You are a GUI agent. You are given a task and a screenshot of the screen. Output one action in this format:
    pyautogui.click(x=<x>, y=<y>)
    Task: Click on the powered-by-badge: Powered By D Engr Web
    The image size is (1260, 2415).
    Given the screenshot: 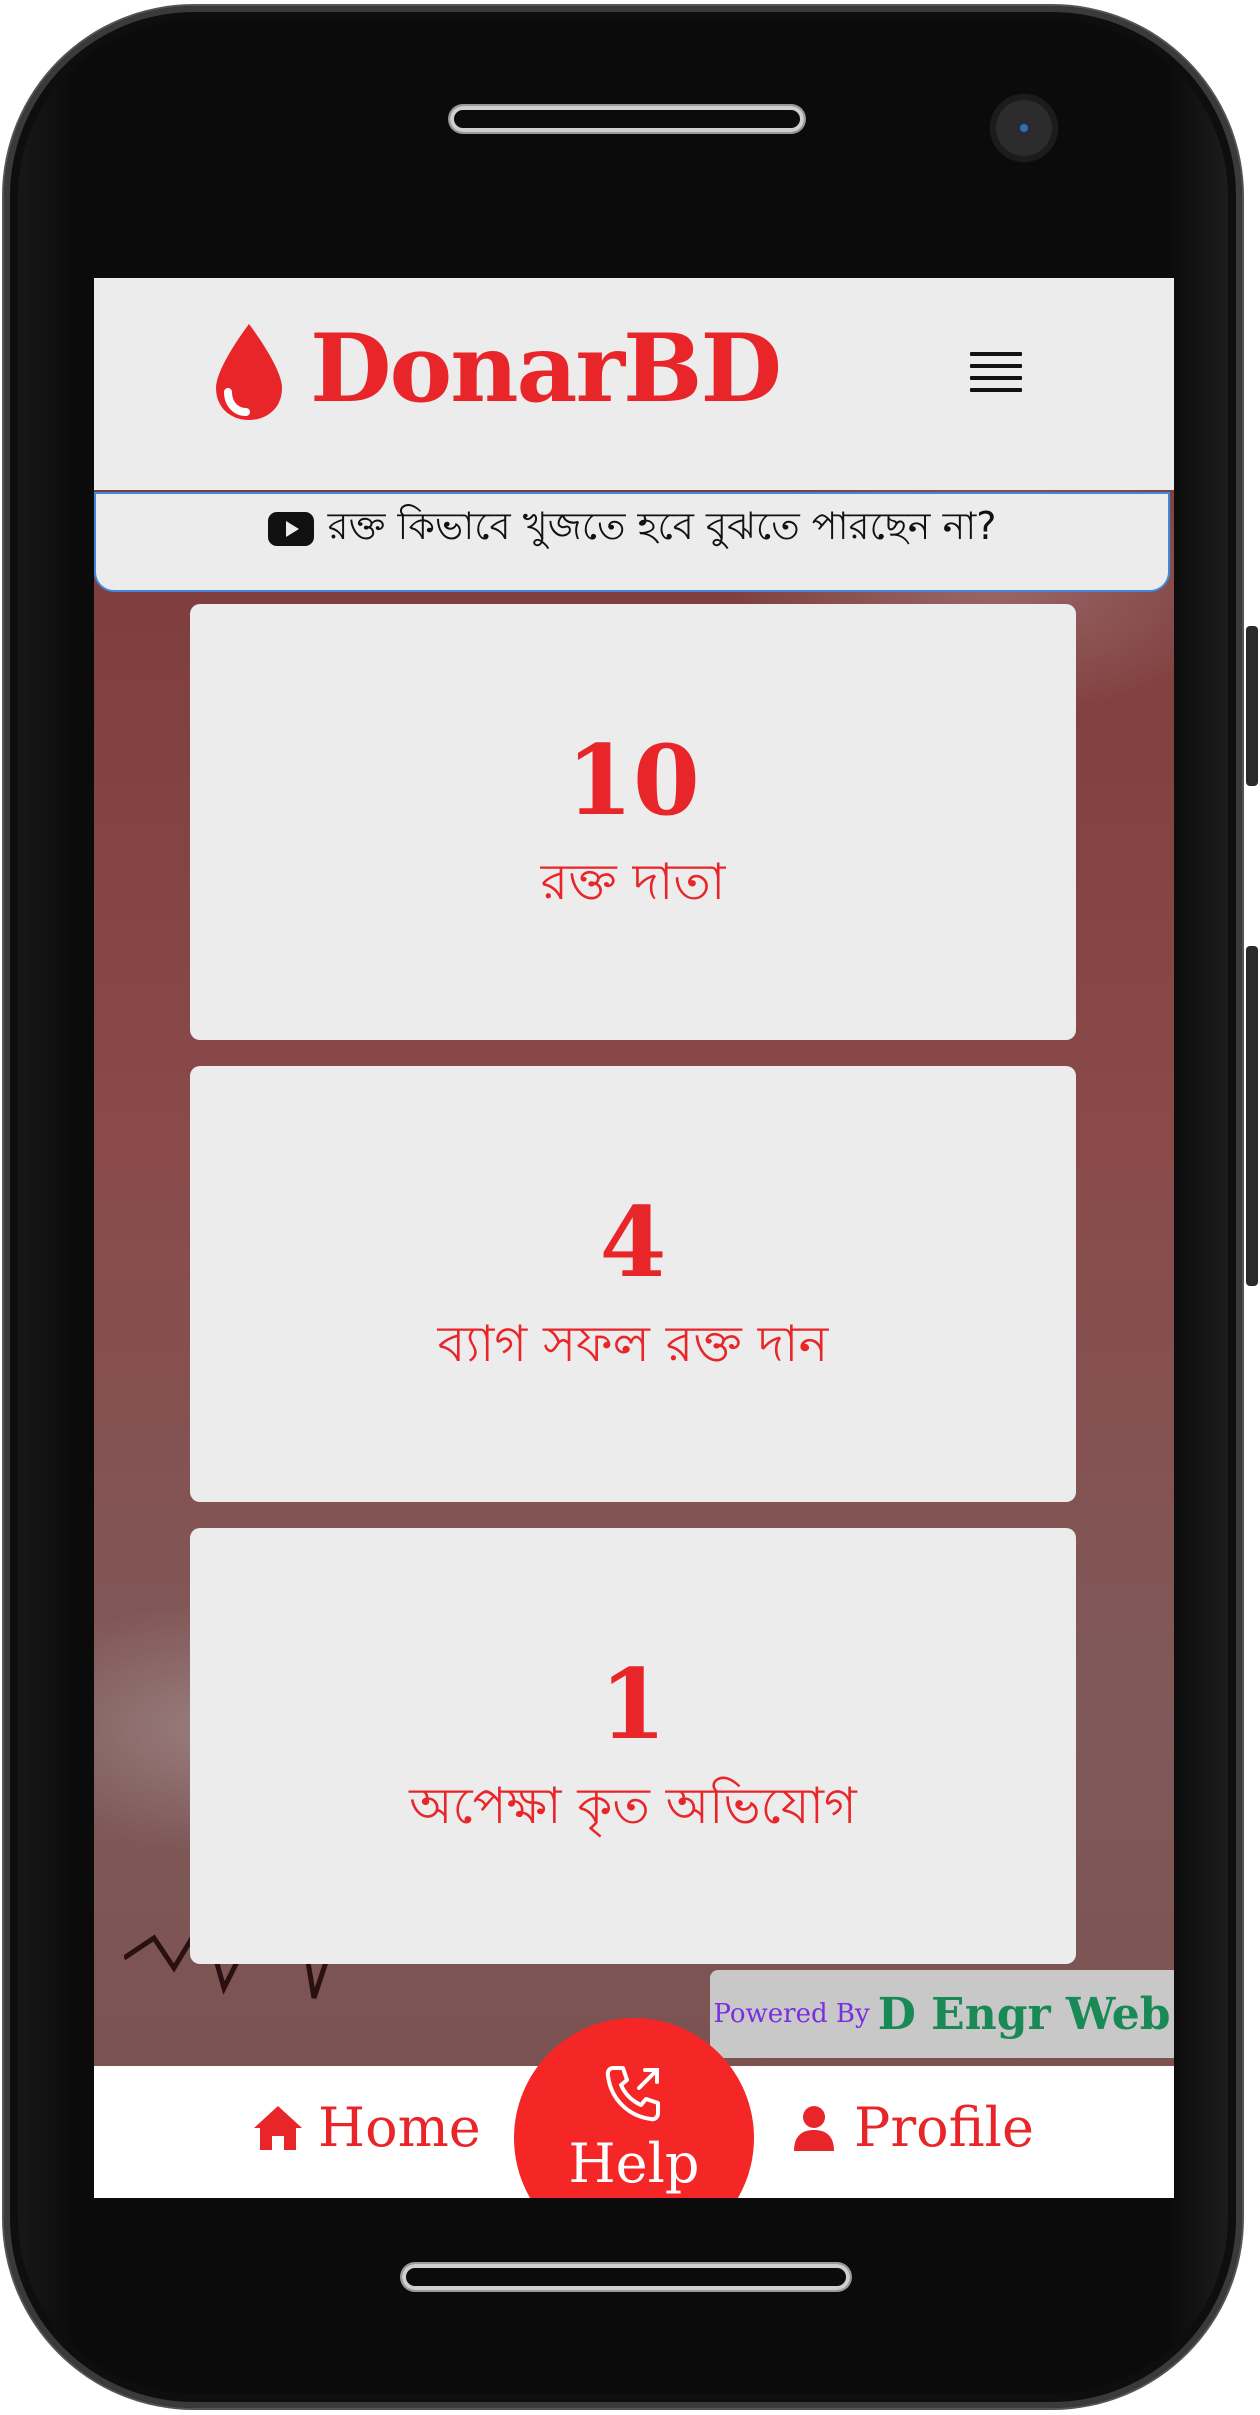 What is the action you would take?
    pyautogui.click(x=942, y=2014)
    